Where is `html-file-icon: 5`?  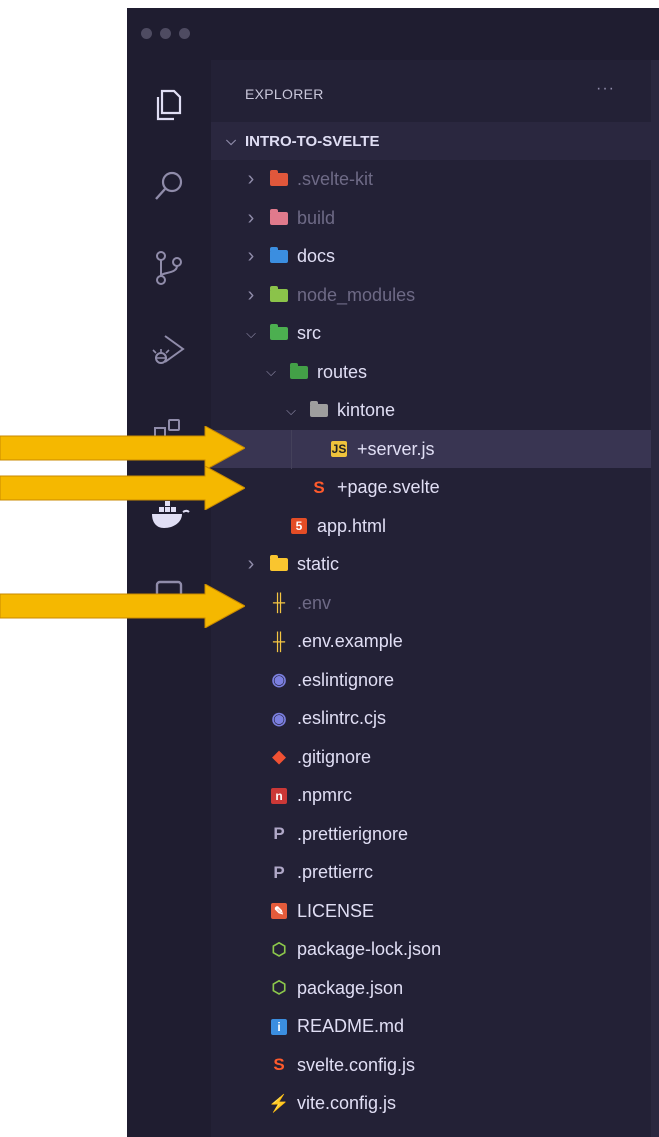 html-file-icon: 5 is located at coordinates (299, 526).